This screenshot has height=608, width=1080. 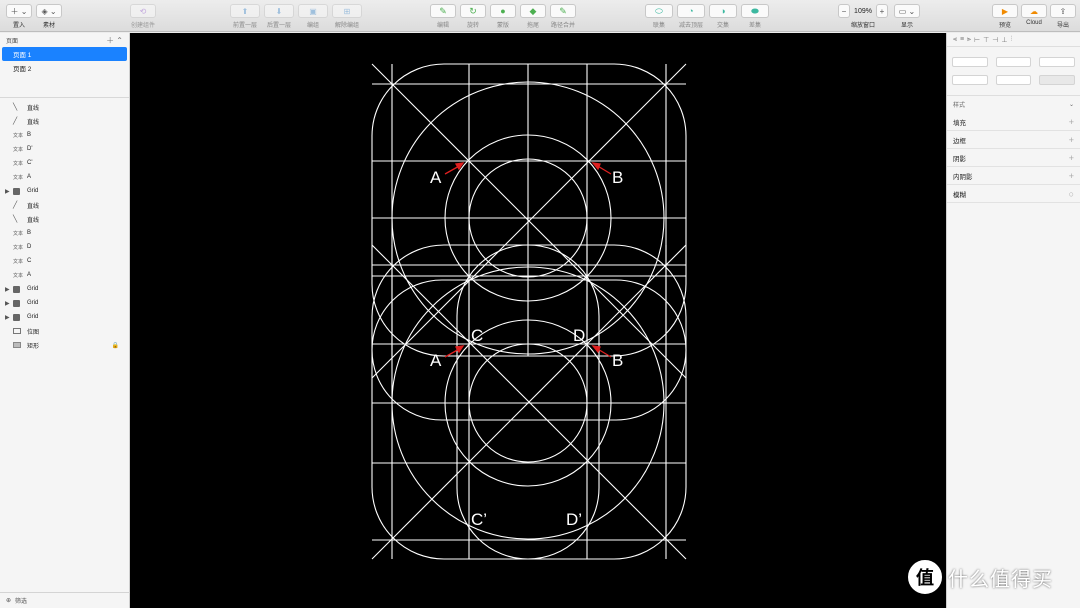 What do you see at coordinates (1013, 80) in the screenshot?
I see `height-field` at bounding box center [1013, 80].